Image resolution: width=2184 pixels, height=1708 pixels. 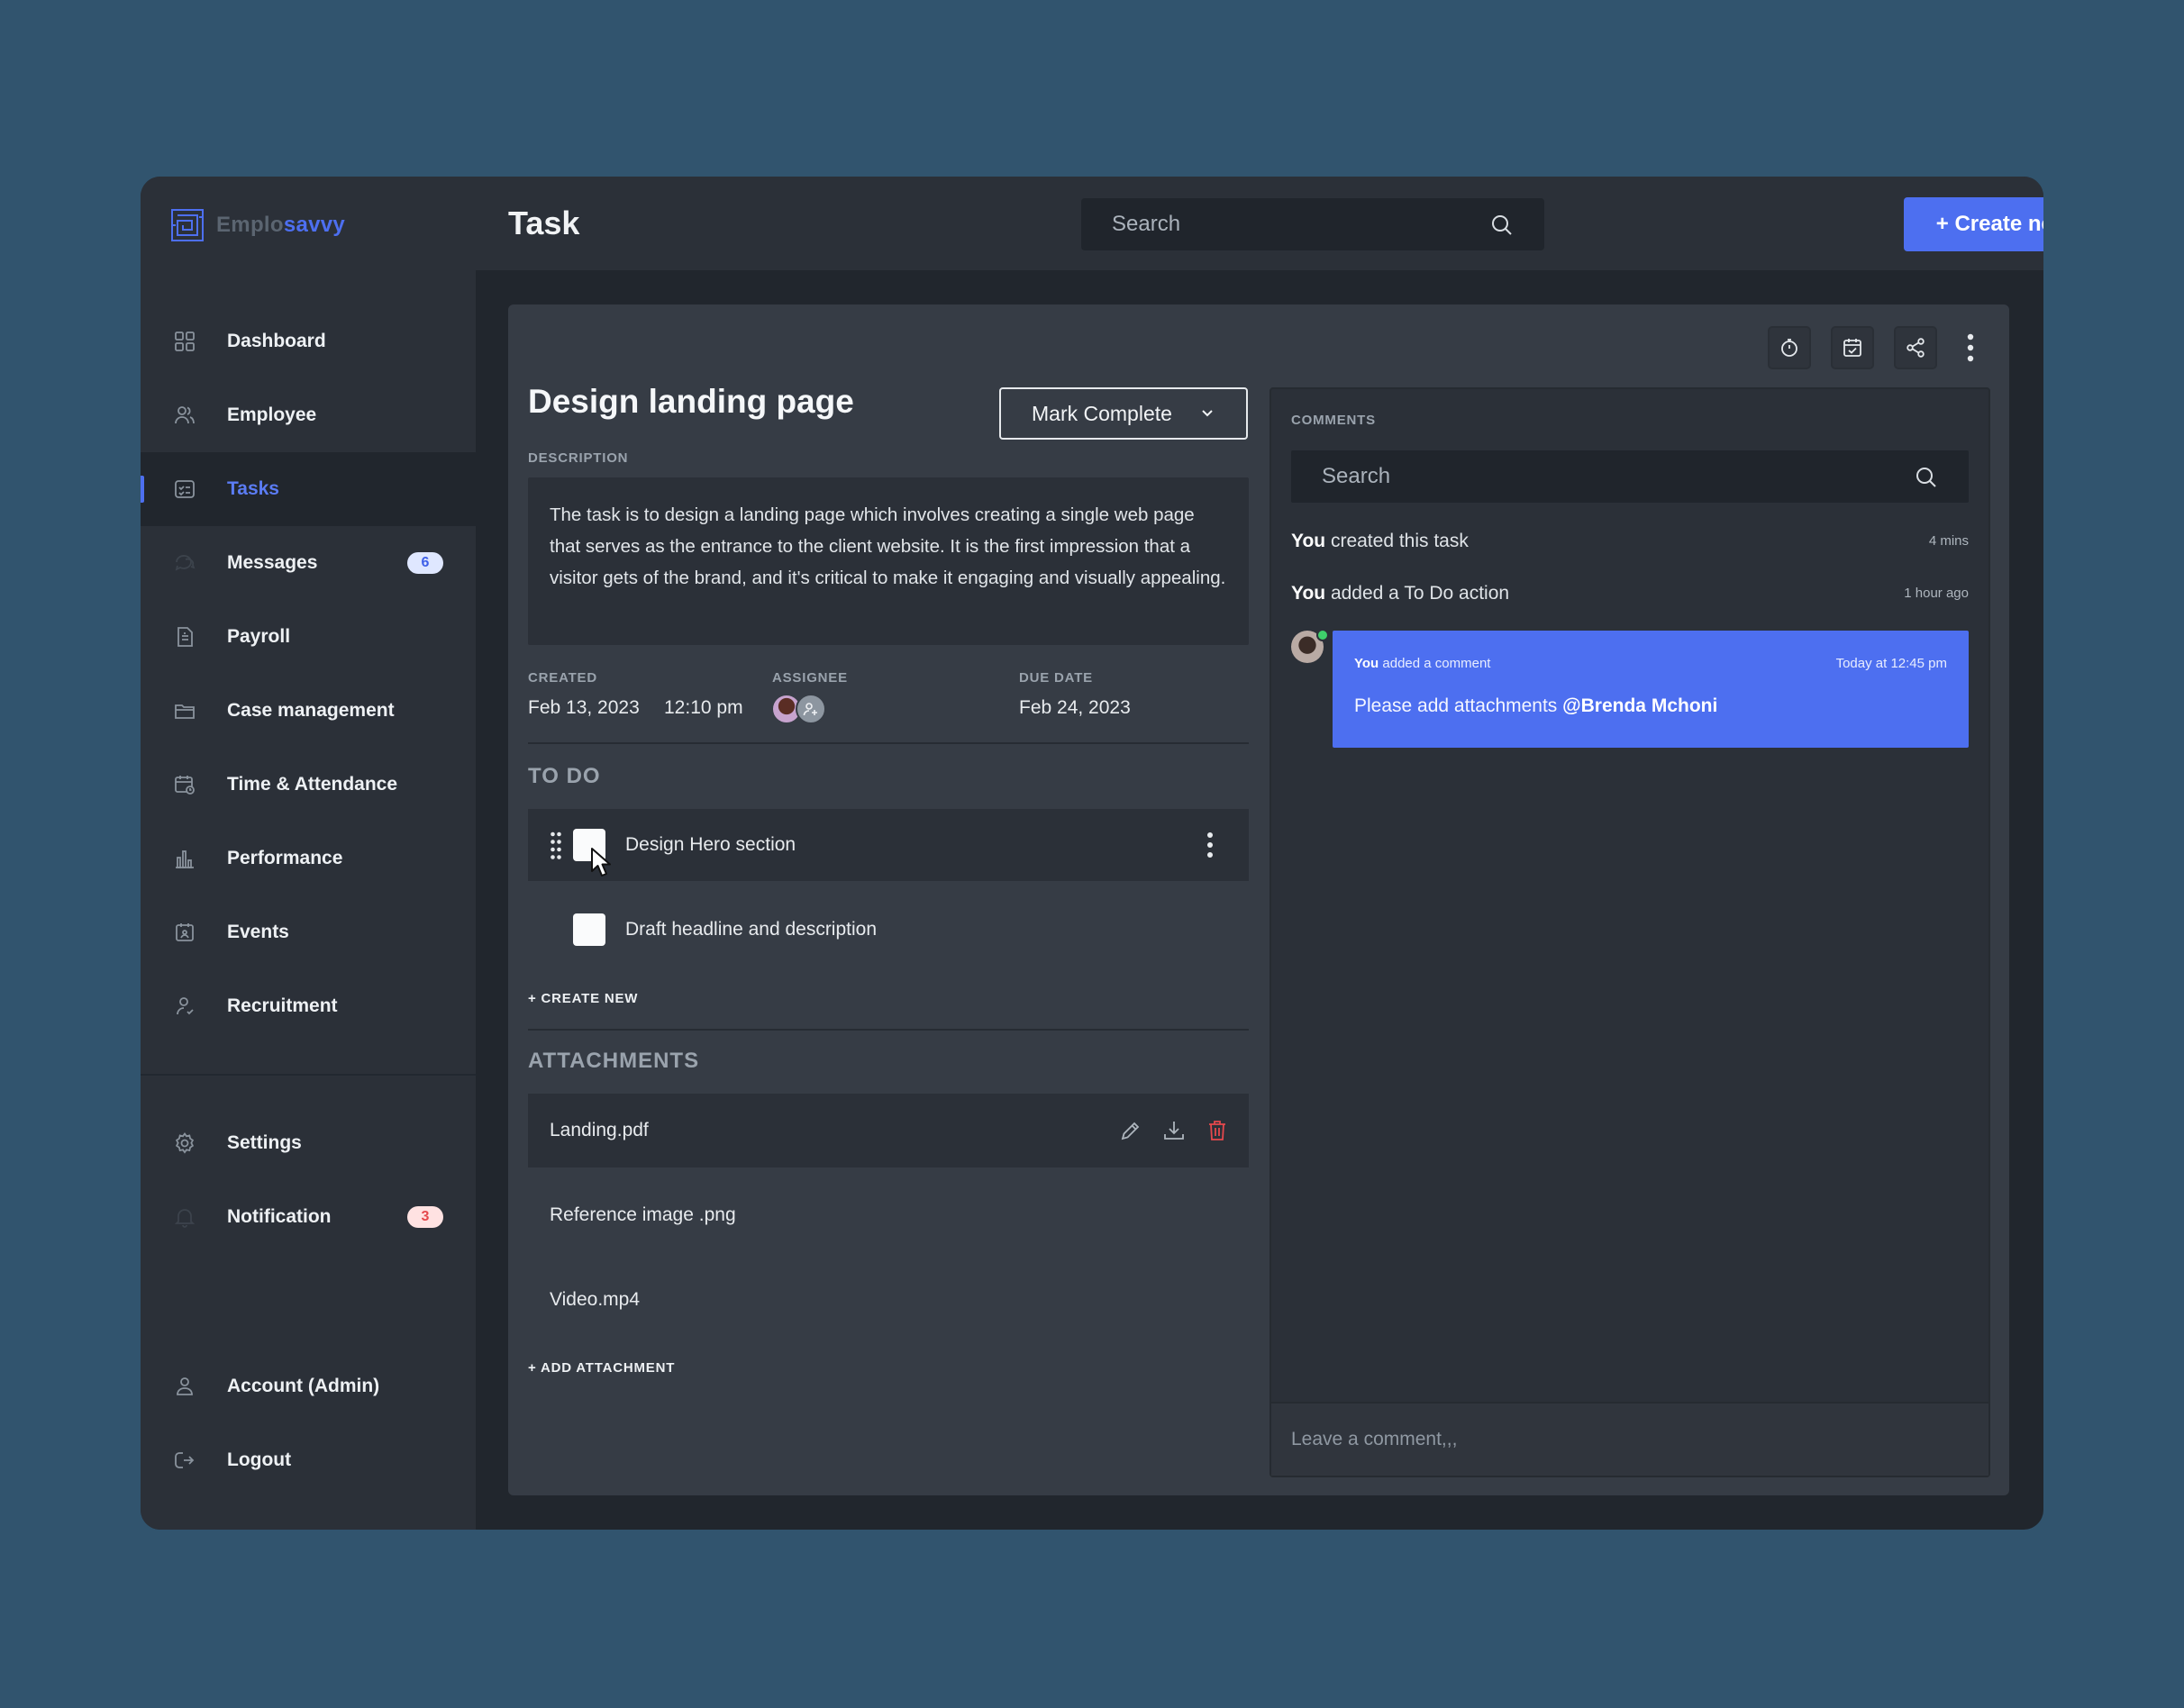 I want to click on comments-search-input: Search, so click(x=1630, y=476).